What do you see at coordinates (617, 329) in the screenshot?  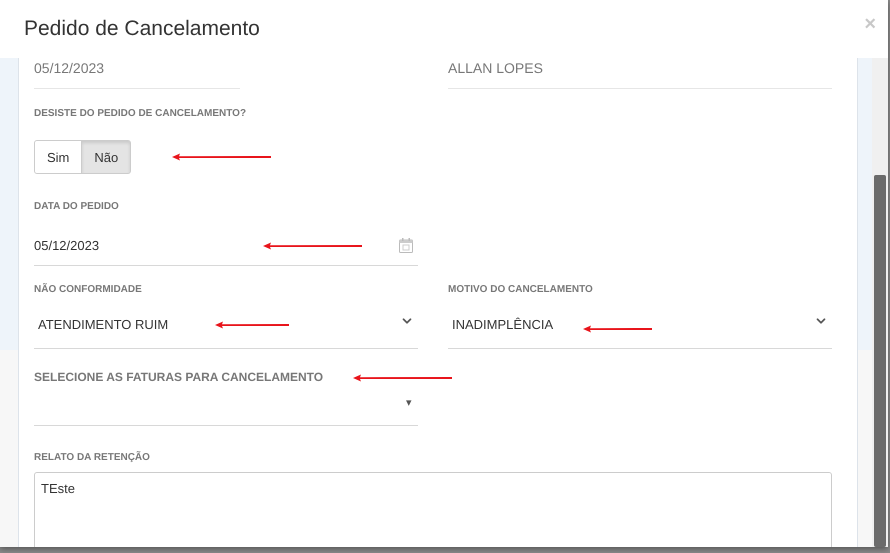 I see `arrow-annotation` at bounding box center [617, 329].